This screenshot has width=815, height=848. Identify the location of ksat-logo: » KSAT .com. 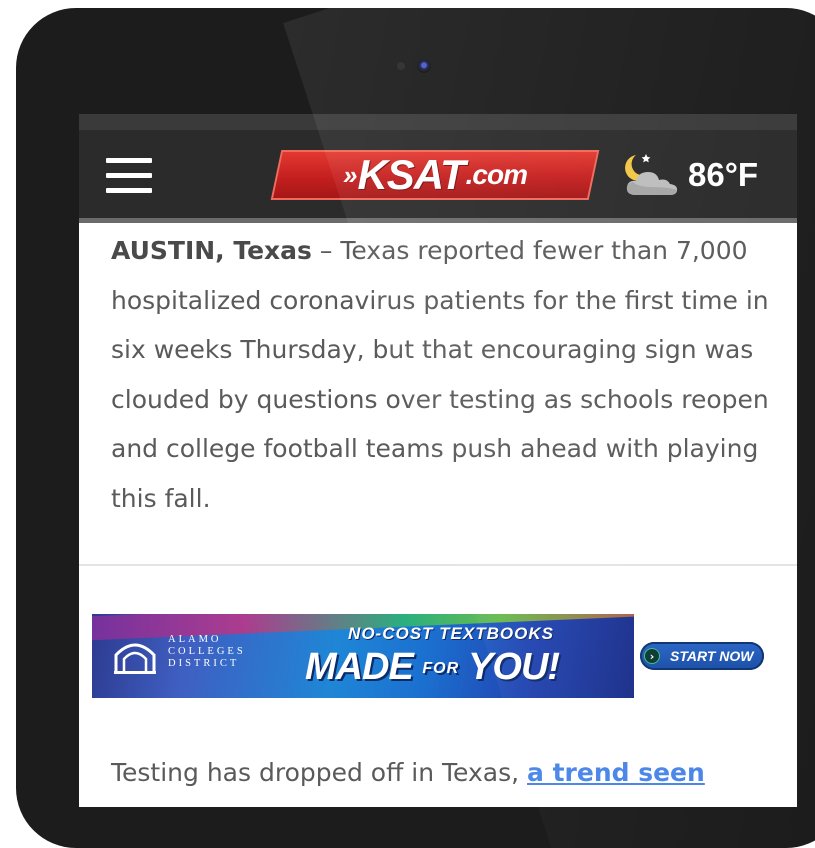
(435, 175).